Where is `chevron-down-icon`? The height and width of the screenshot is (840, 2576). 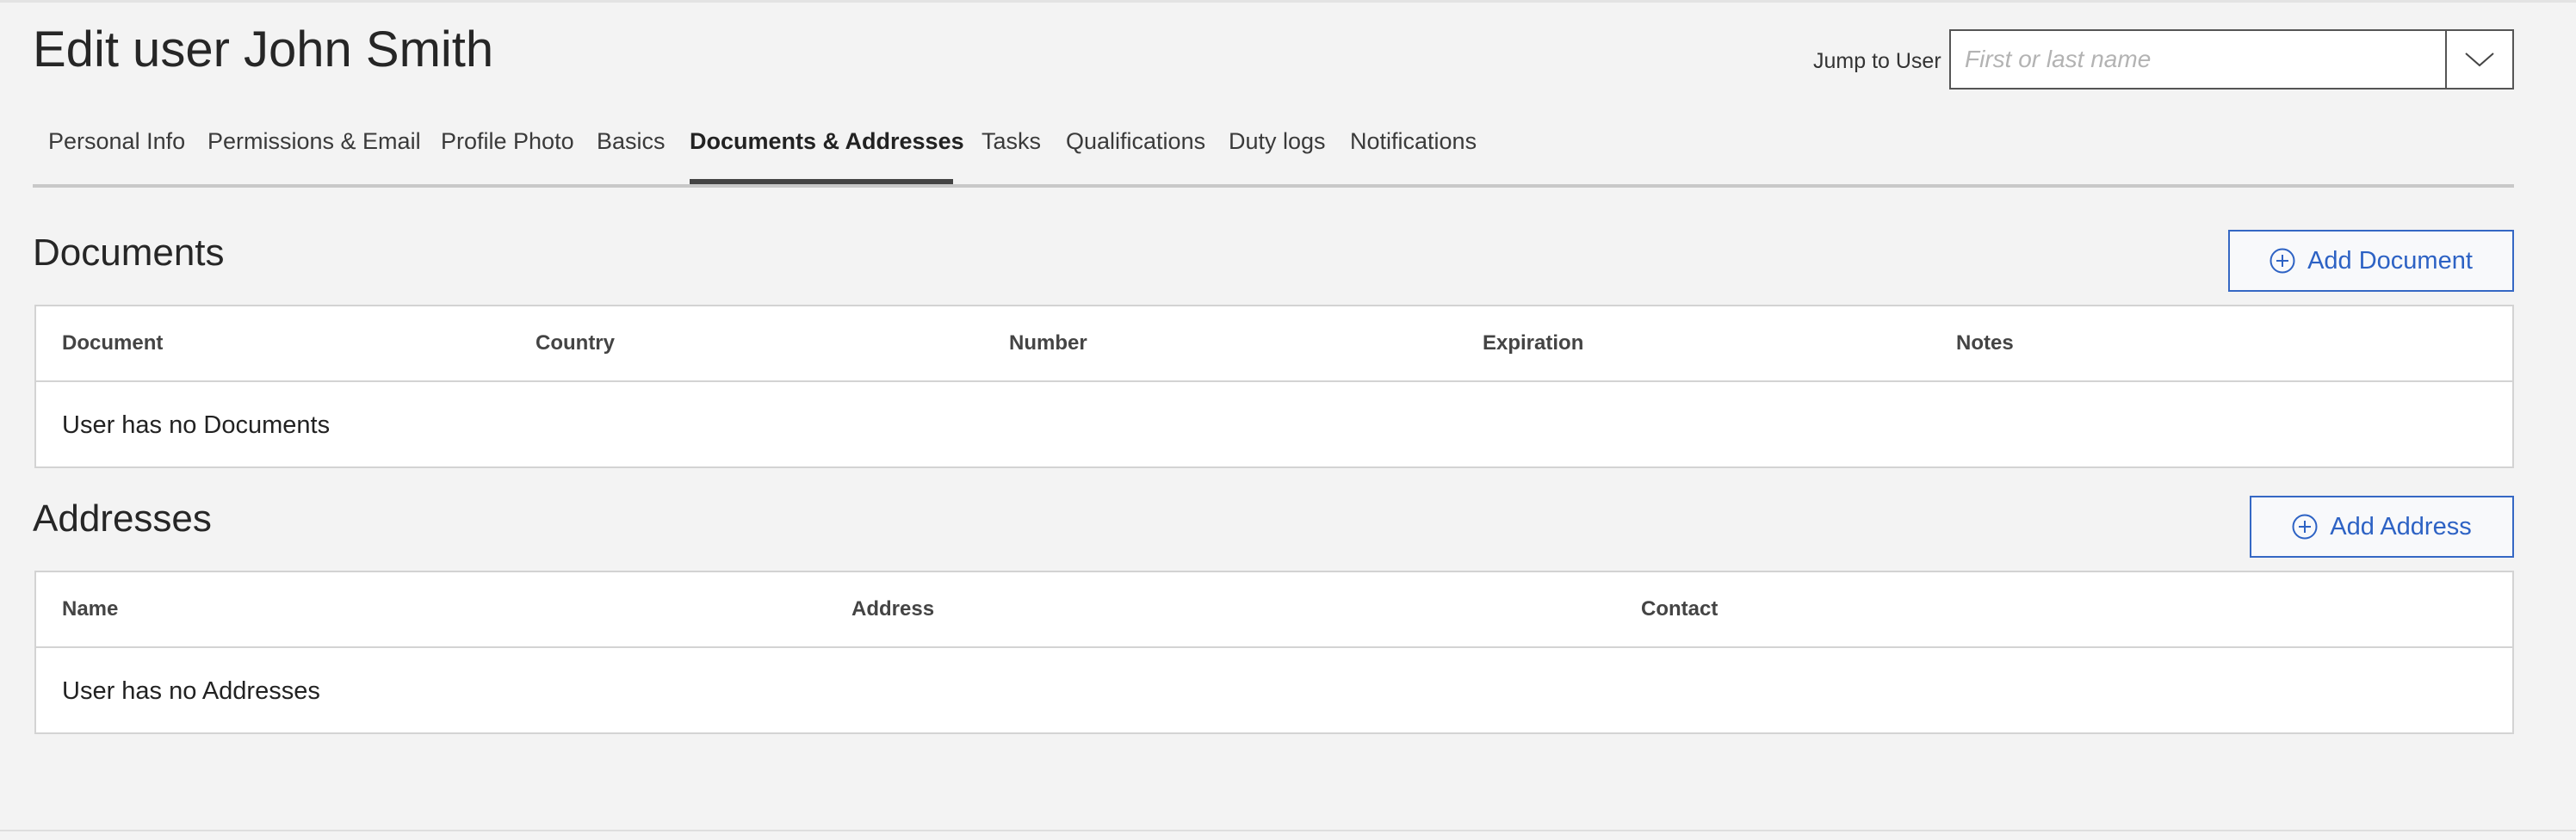 chevron-down-icon is located at coordinates (2479, 59).